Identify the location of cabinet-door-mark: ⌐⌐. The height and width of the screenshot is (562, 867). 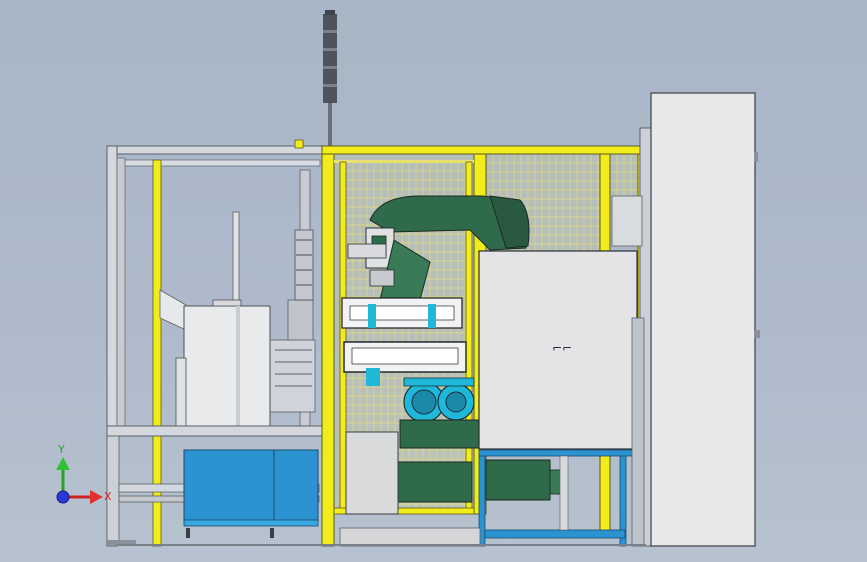
(562, 348).